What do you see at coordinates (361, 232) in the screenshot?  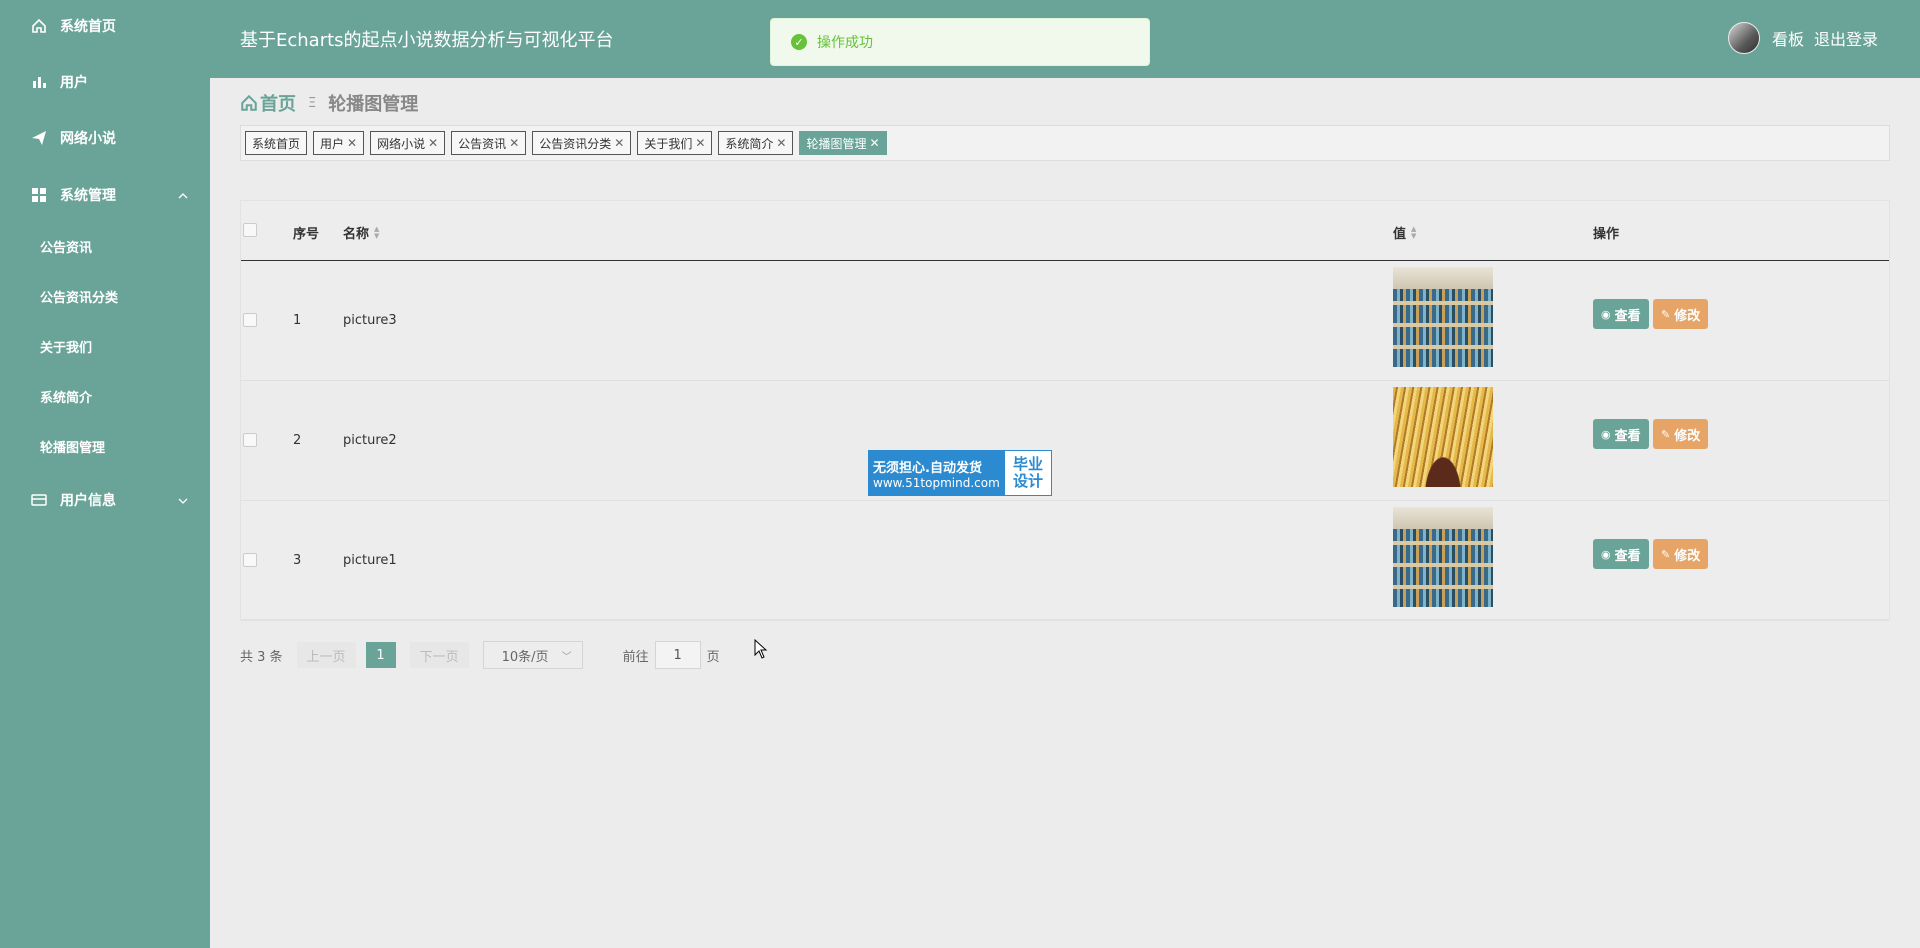 I see `column-name: 名称 ▲ ▼` at bounding box center [361, 232].